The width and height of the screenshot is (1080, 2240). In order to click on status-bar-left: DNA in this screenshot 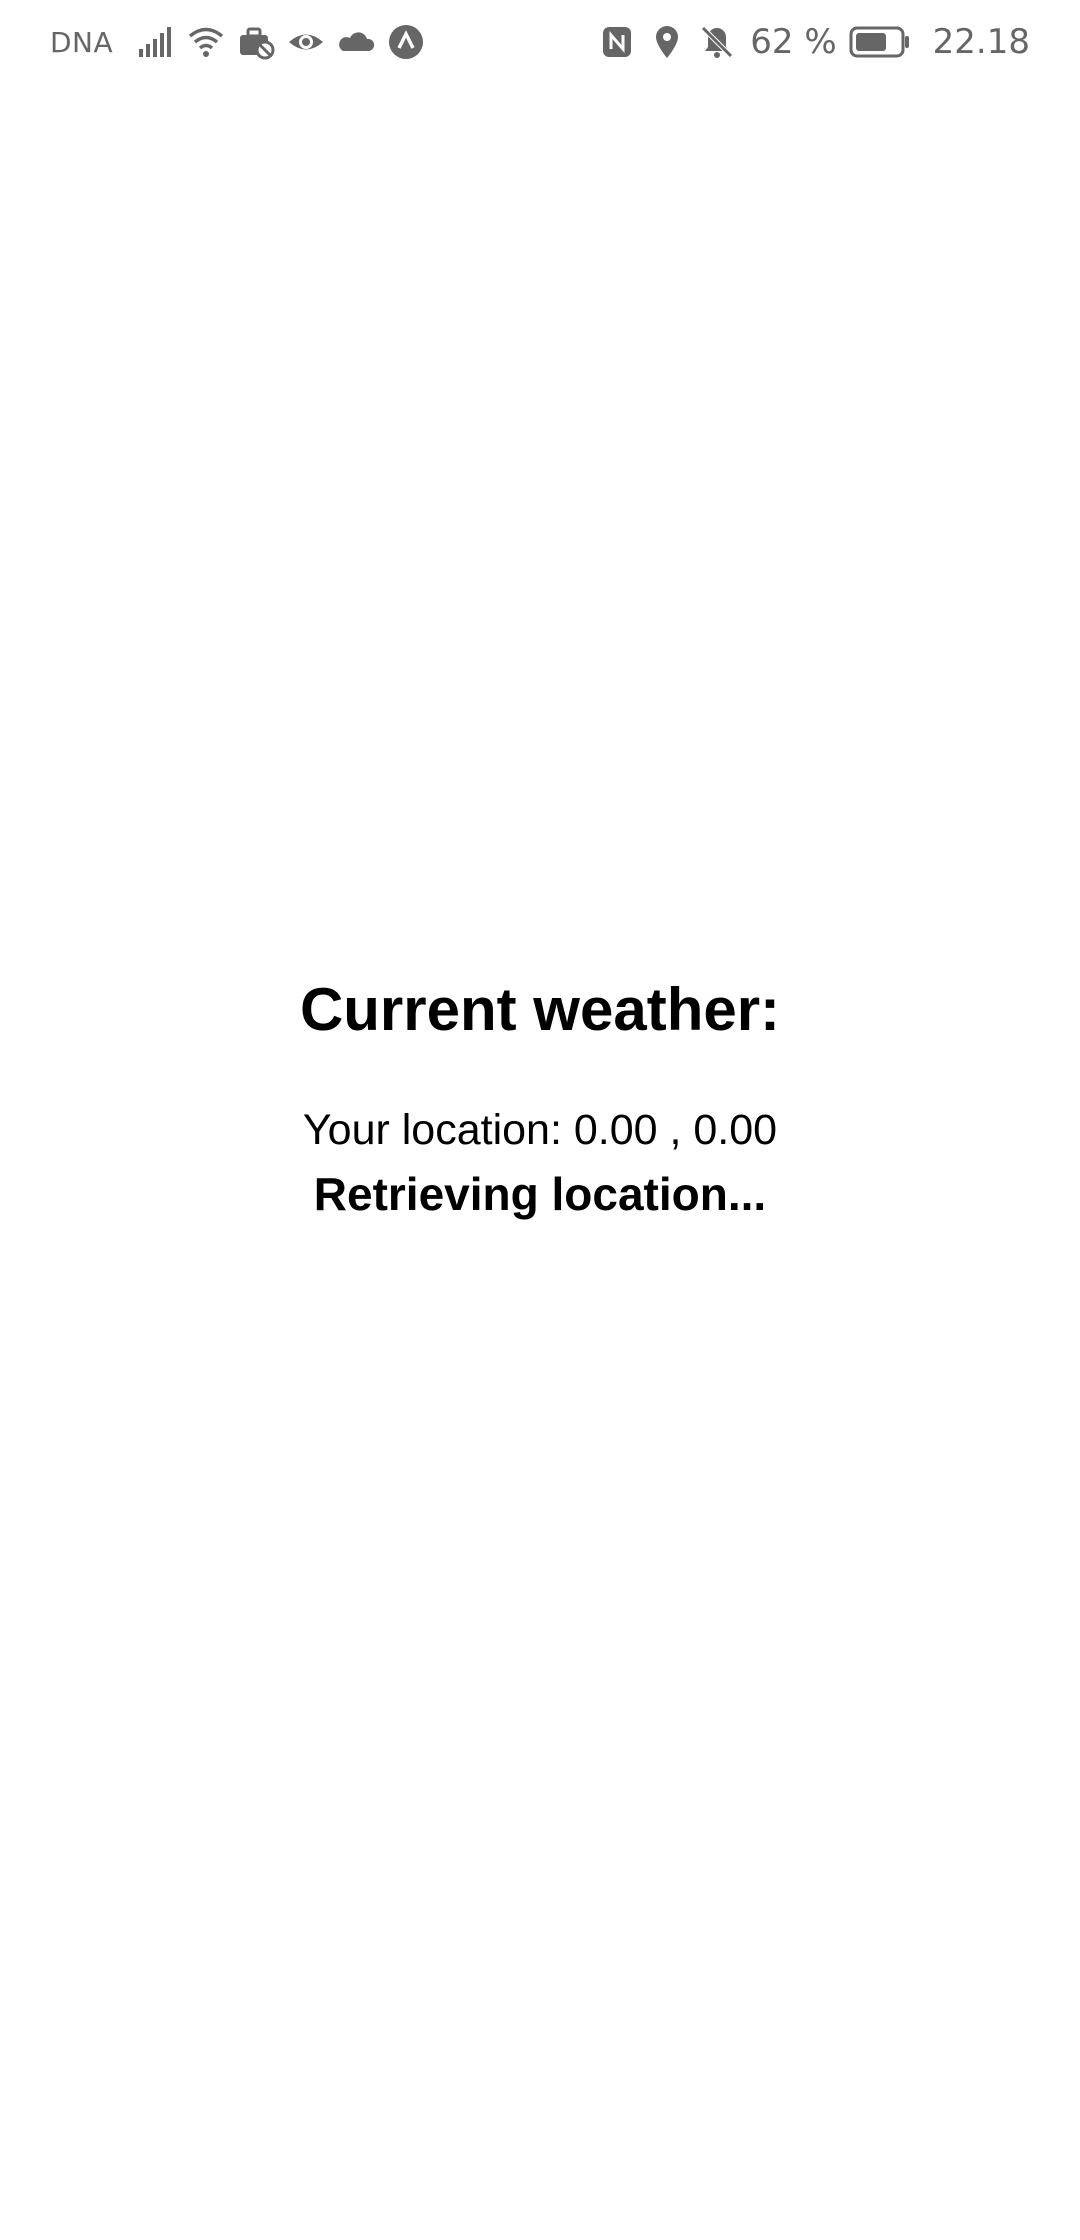, I will do `click(237, 42)`.